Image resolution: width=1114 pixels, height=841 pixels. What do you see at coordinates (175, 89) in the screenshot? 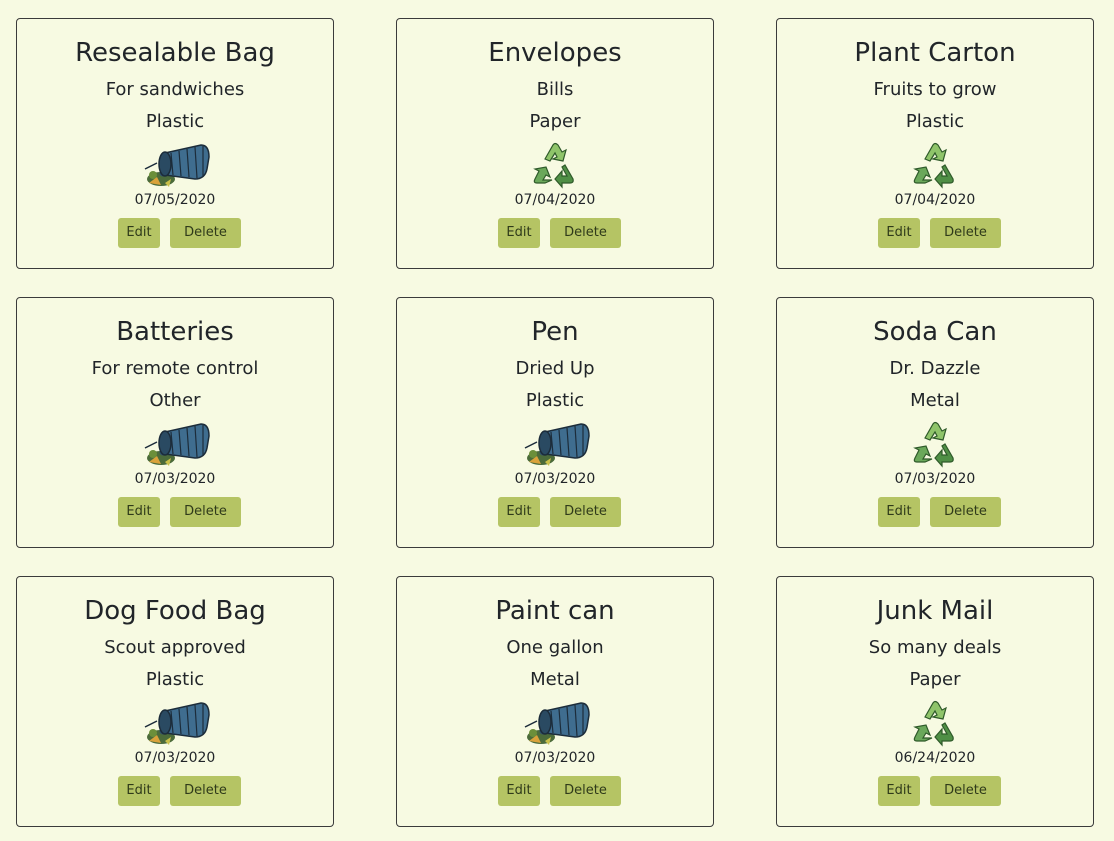
I see `card-description: For sandwiches` at bounding box center [175, 89].